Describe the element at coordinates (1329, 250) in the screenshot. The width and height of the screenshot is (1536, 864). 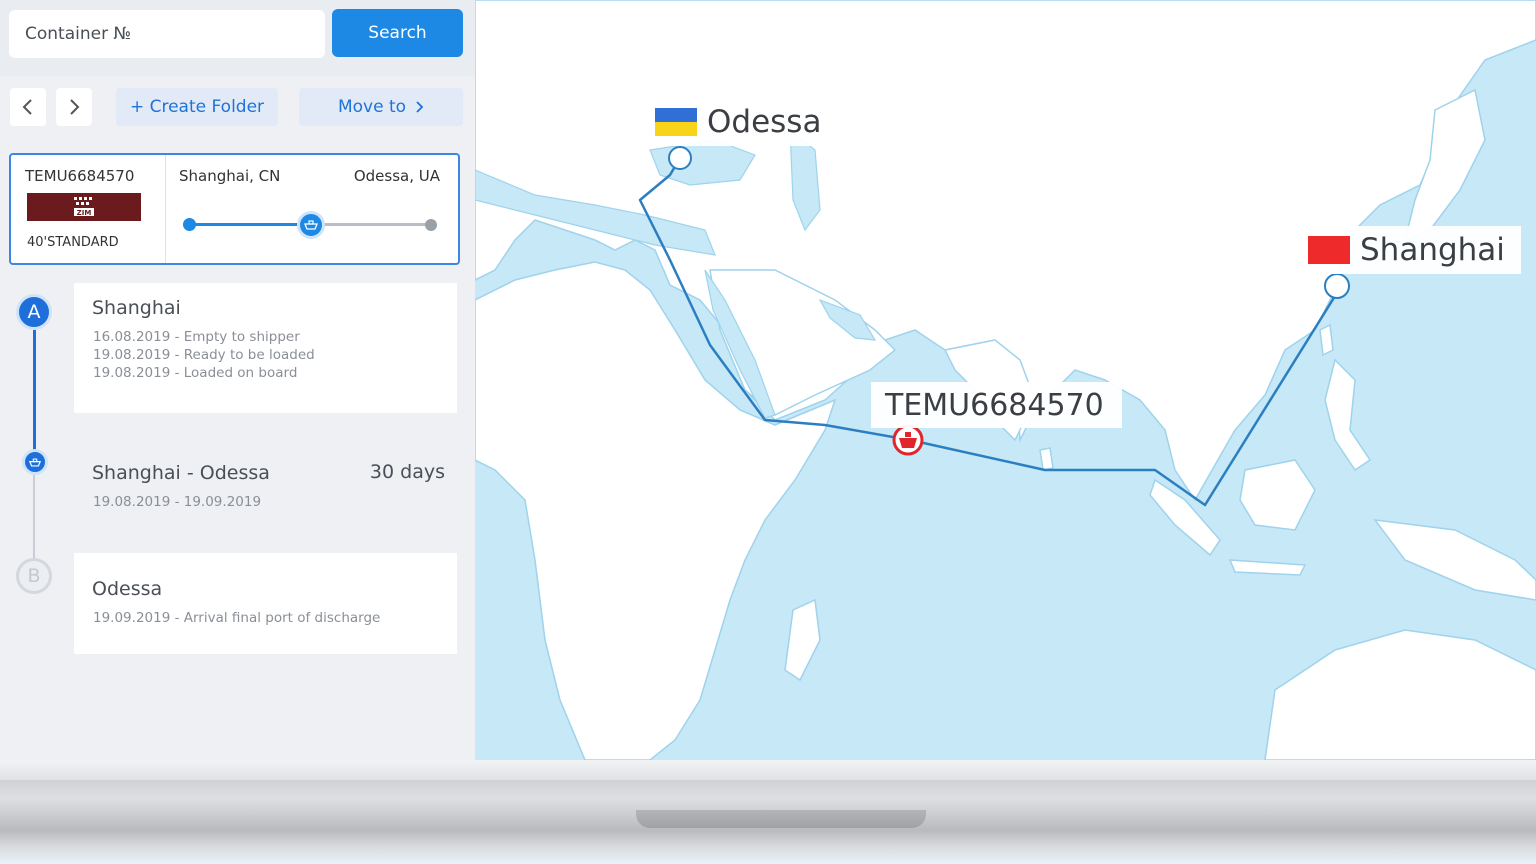
I see `china-flag-icon` at that location.